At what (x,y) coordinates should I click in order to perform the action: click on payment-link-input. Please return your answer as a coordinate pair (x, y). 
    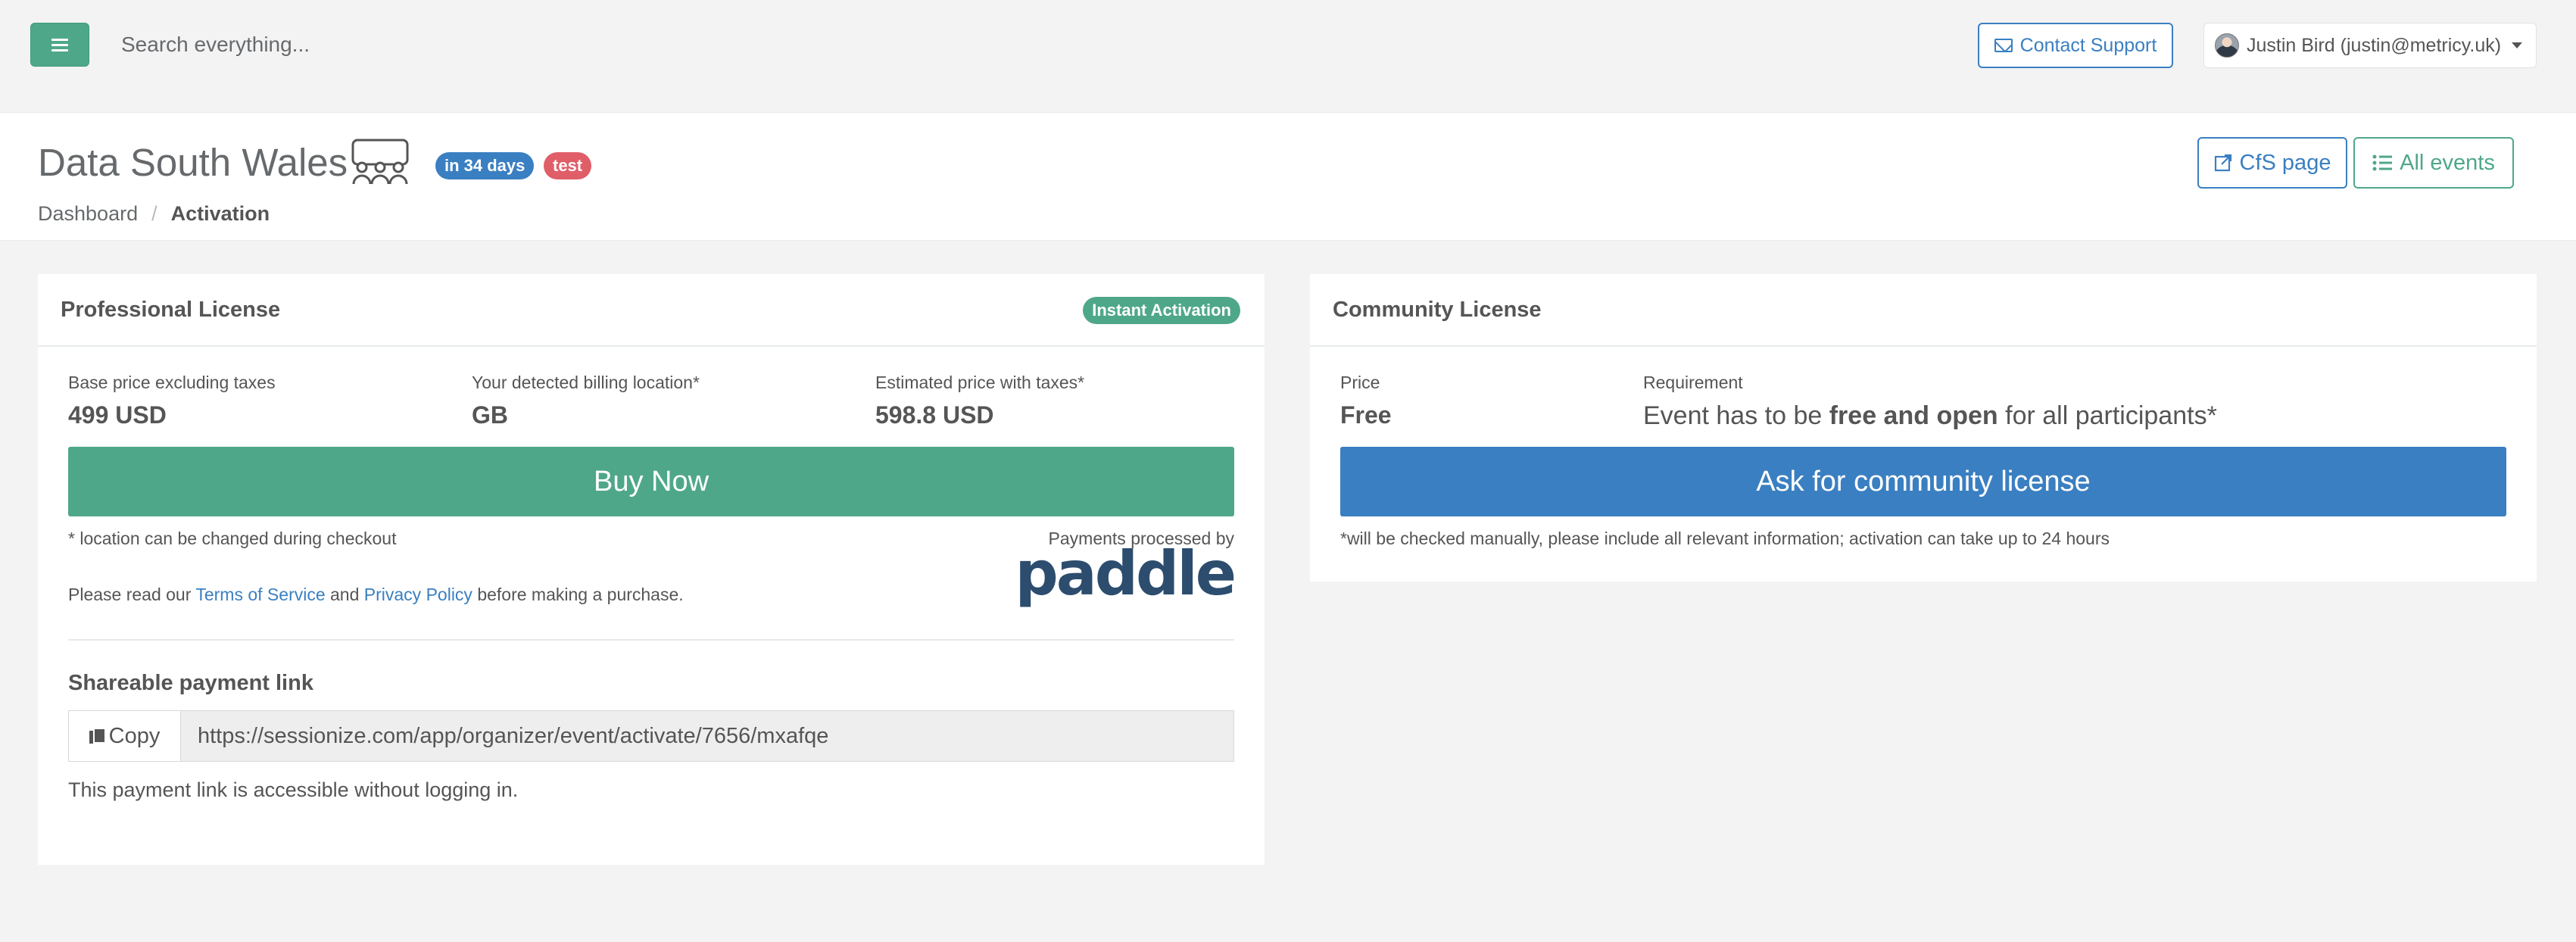
    Looking at the image, I should click on (707, 736).